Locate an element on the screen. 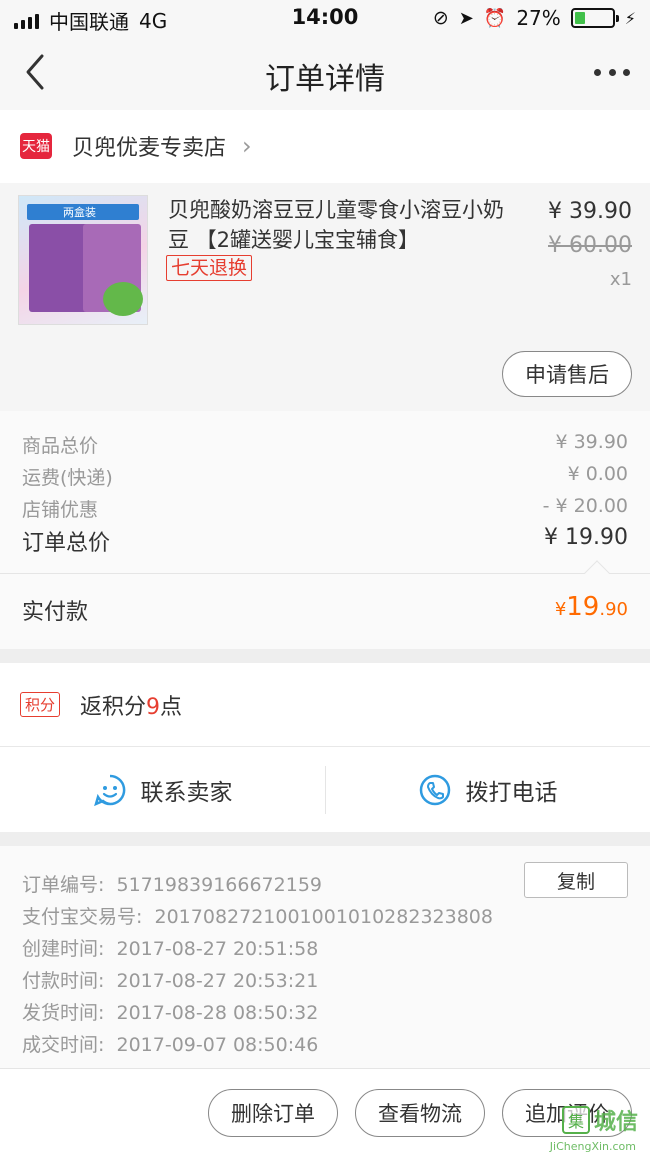 The width and height of the screenshot is (650, 1156). created-time: 2017-08-27 20:51:58 is located at coordinates (217, 949).